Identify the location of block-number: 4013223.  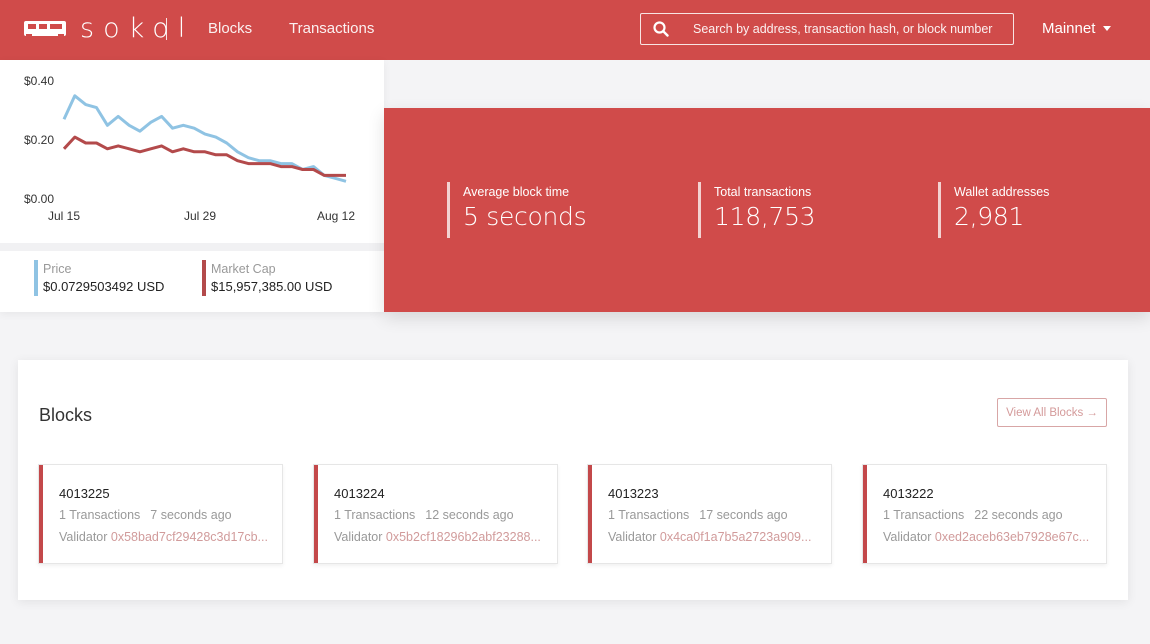
(633, 493).